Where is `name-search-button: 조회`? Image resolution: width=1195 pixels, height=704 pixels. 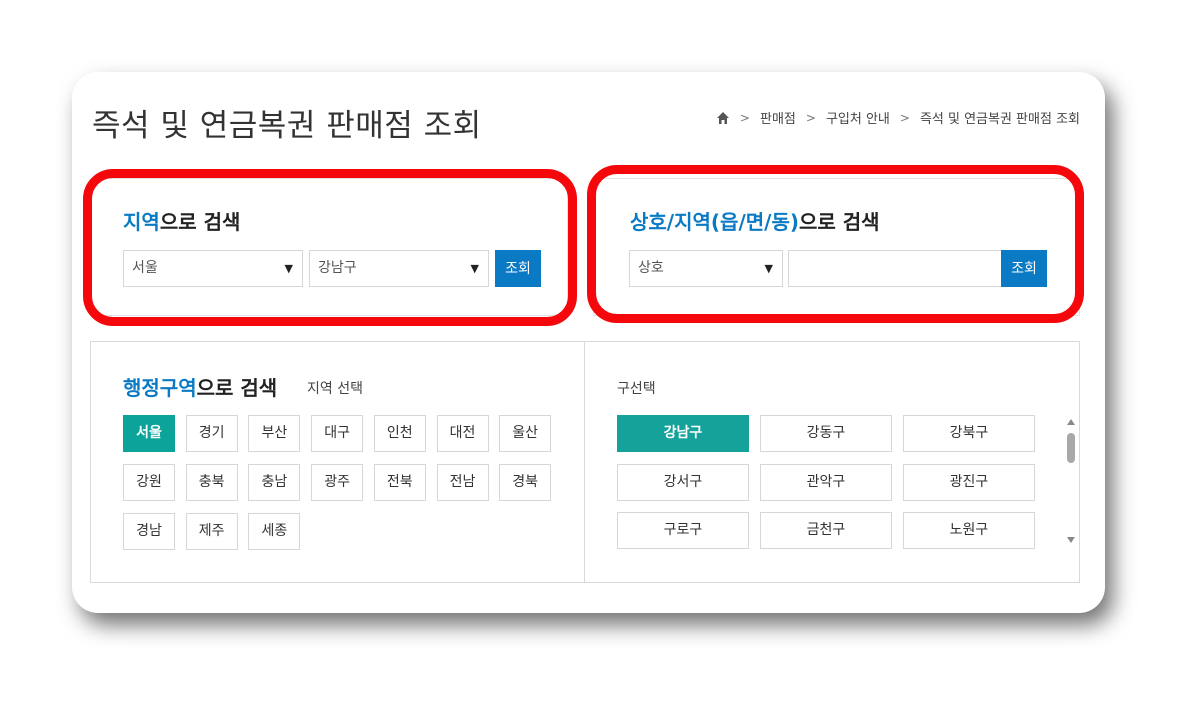
name-search-button: 조회 is located at coordinates (1024, 268).